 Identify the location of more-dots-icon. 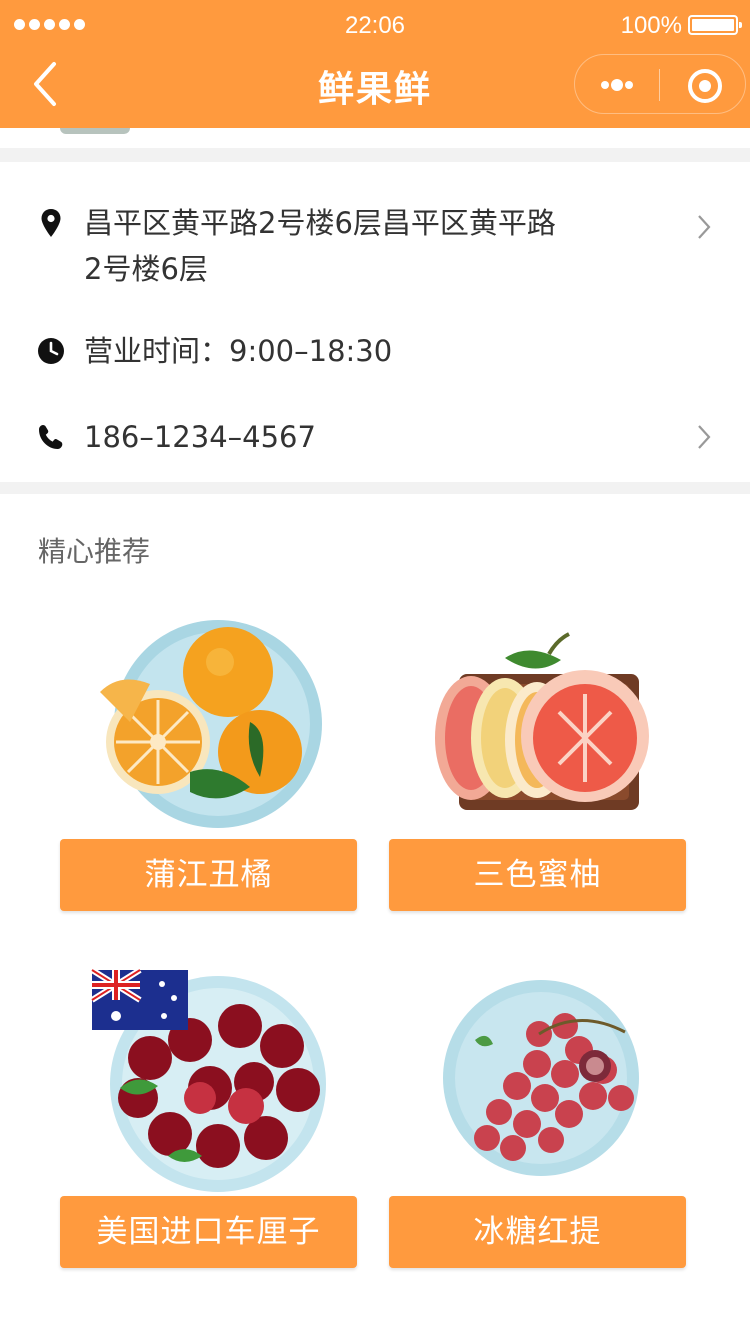
(617, 85).